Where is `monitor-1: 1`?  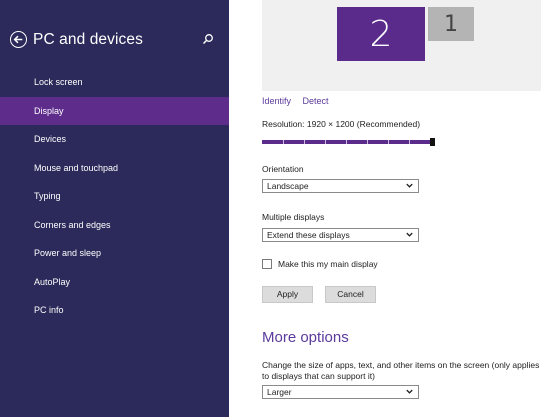 monitor-1: 1 is located at coordinates (451, 24).